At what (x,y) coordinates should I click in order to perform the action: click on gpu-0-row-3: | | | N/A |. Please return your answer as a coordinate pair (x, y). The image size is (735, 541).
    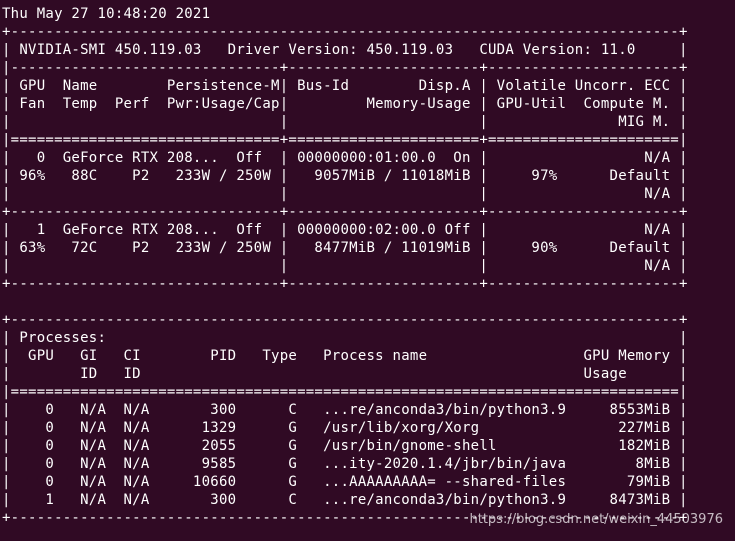
    Looking at the image, I should click on (345, 194).